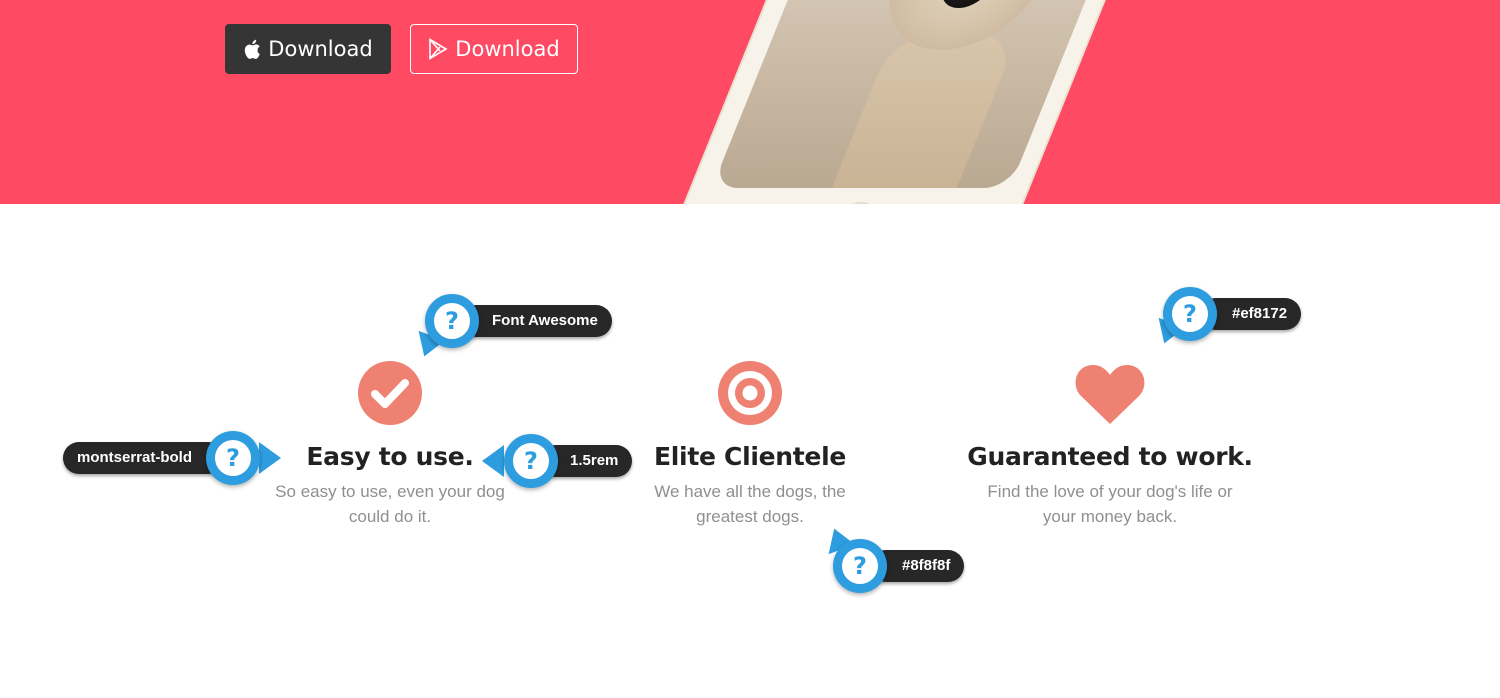 This screenshot has height=698, width=1500. I want to click on google-play-icon, so click(438, 49).